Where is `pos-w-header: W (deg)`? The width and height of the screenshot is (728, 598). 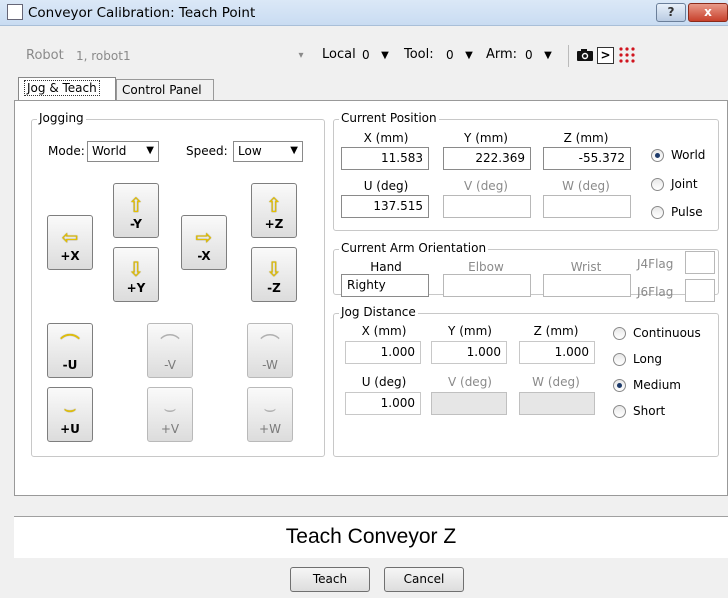
pos-w-header: W (deg) is located at coordinates (586, 186).